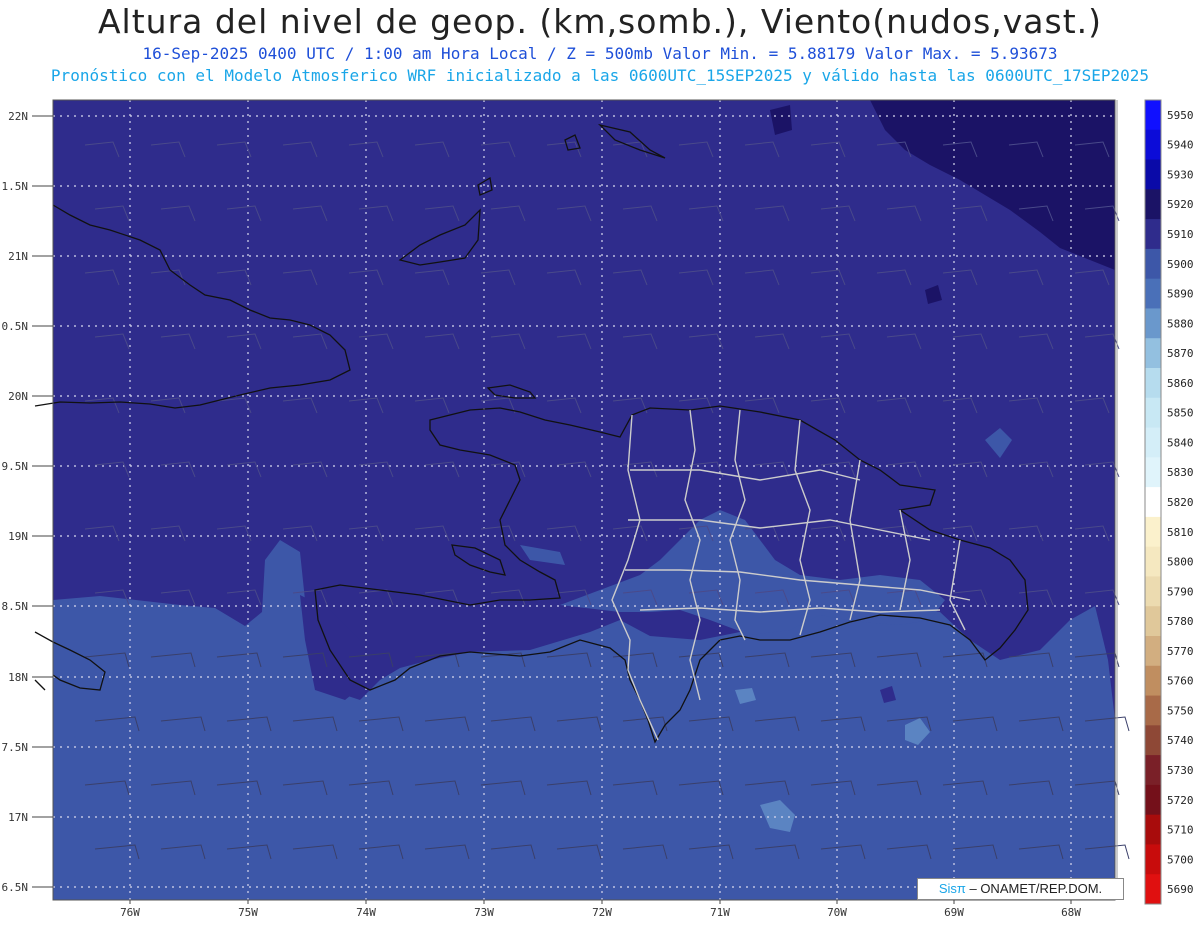 Image resolution: width=1200 pixels, height=927 pixels. What do you see at coordinates (18, 396) in the screenshot?
I see `latitude-label: 20N` at bounding box center [18, 396].